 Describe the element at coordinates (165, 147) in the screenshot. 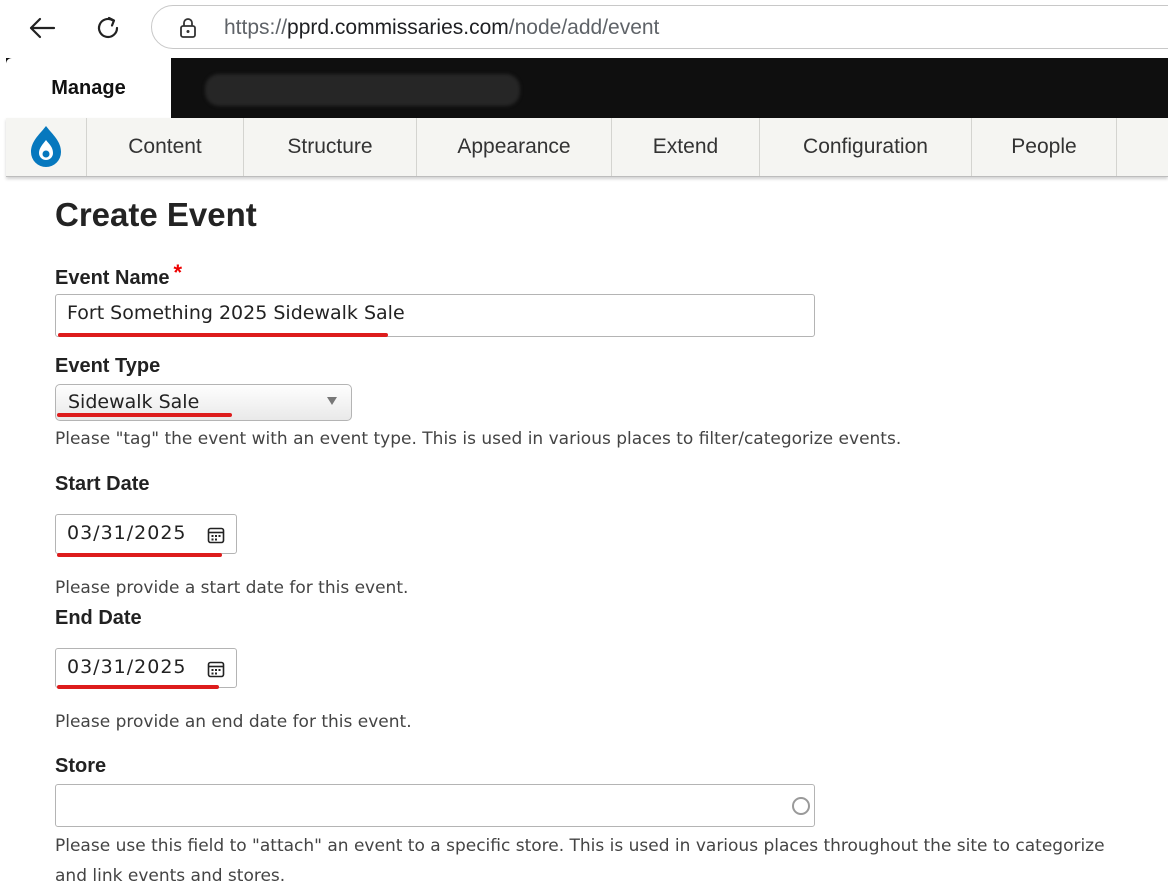

I see `menu-item-content: Content` at that location.